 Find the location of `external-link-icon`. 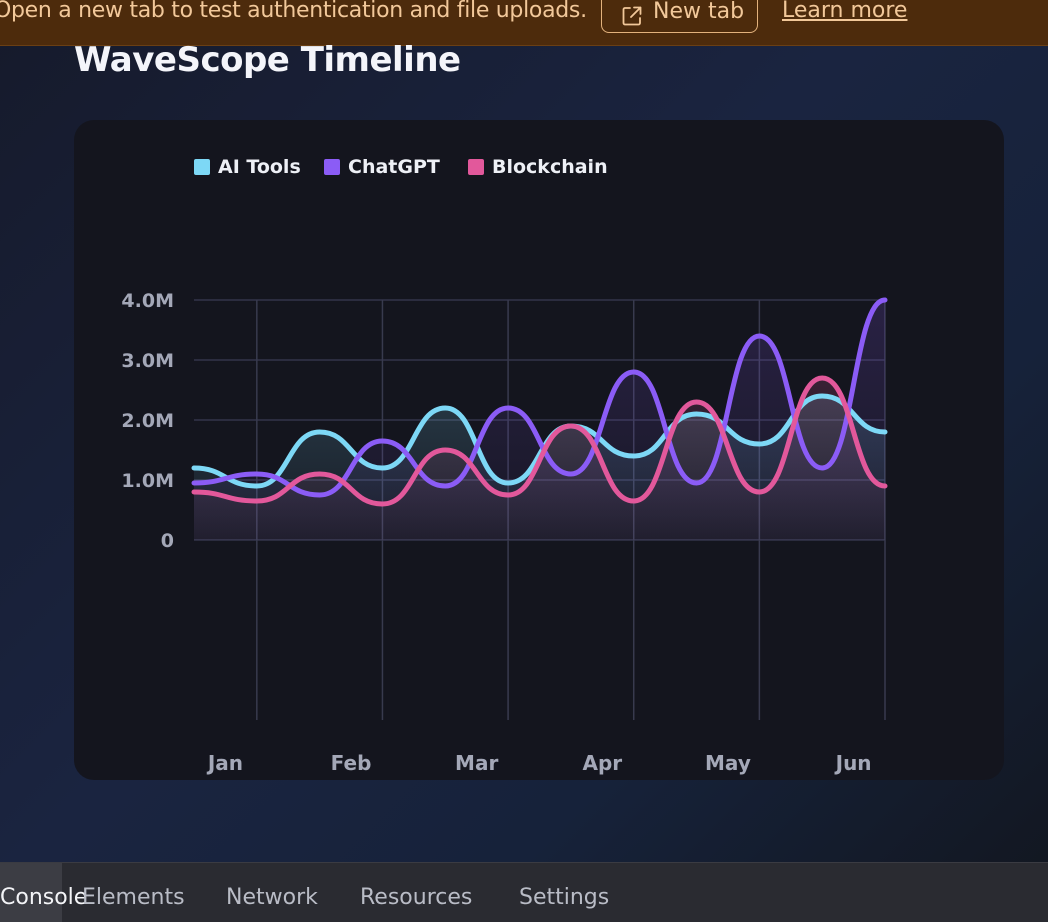

external-link-icon is located at coordinates (632, 16).